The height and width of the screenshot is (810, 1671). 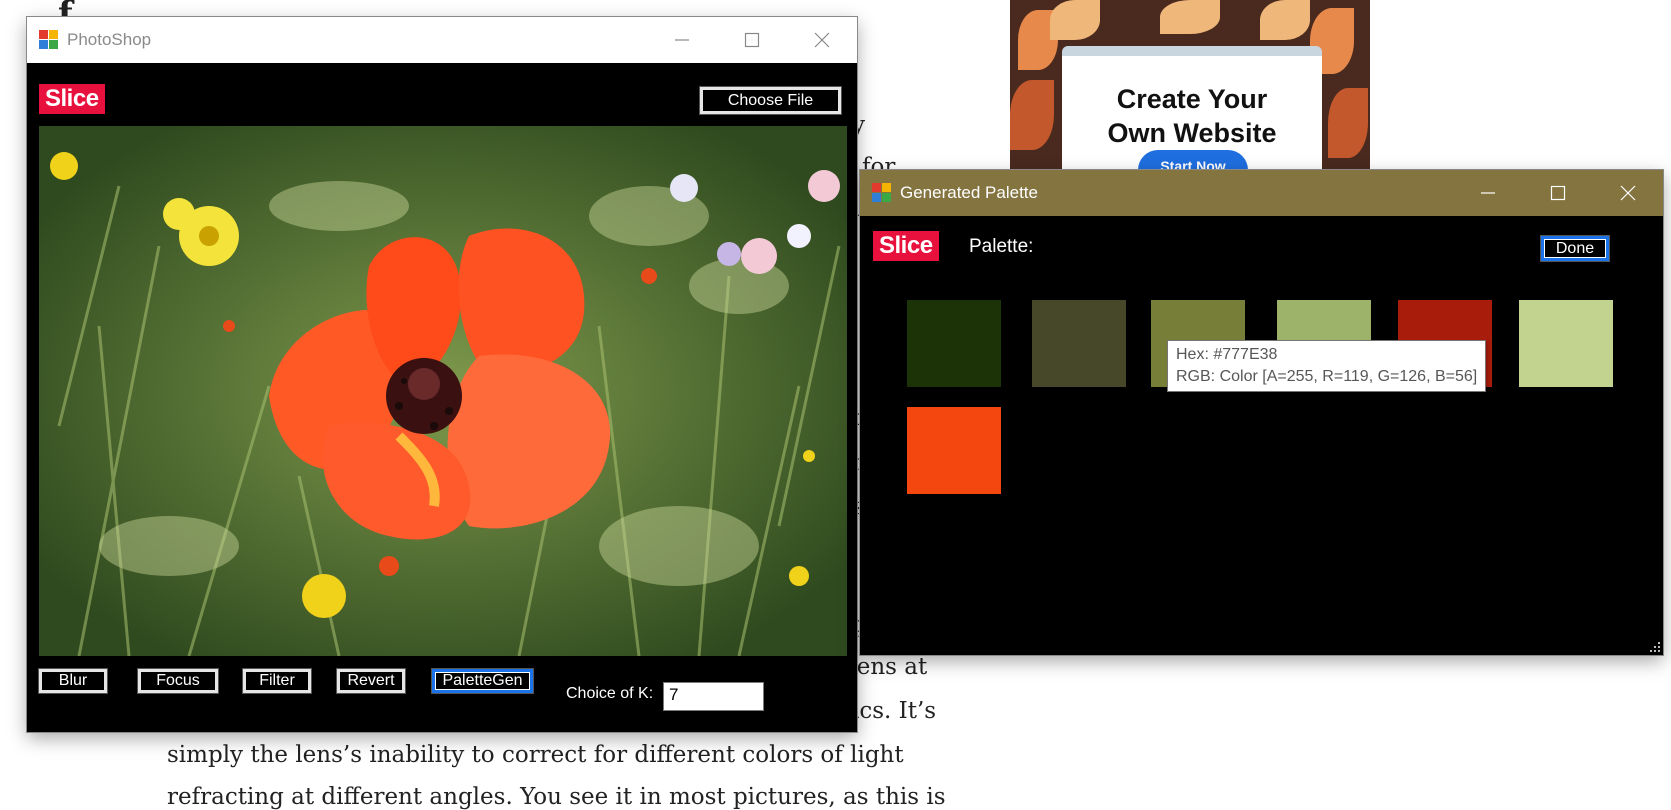 I want to click on article-line: ics. It’s, so click(x=894, y=711).